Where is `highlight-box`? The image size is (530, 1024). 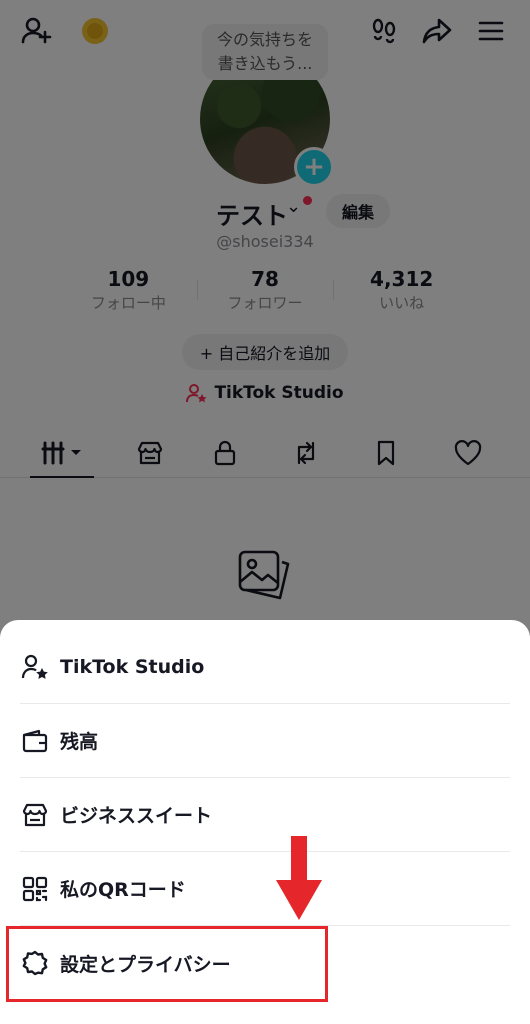 highlight-box is located at coordinates (167, 964).